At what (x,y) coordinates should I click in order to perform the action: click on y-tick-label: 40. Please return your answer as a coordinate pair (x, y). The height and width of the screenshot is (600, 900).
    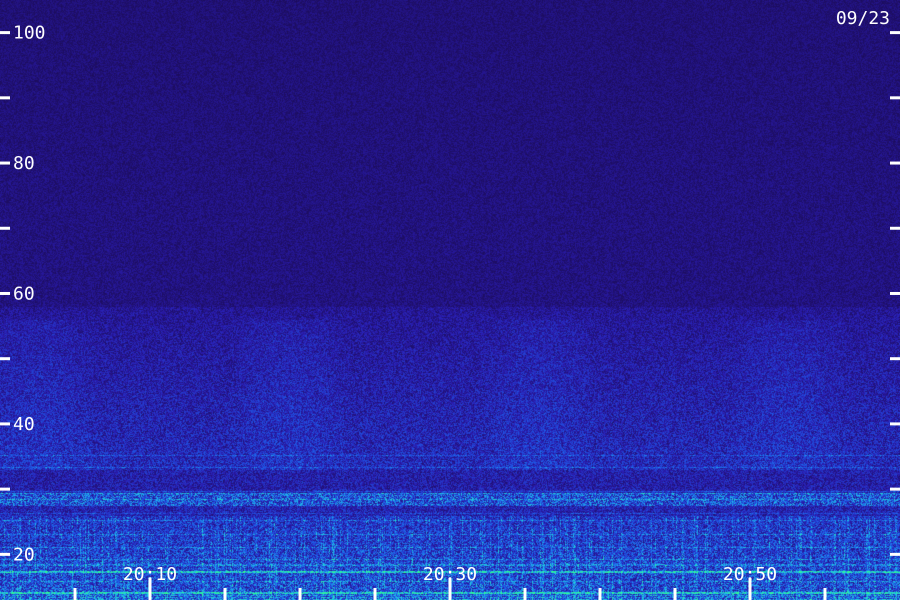
    Looking at the image, I should click on (24, 424).